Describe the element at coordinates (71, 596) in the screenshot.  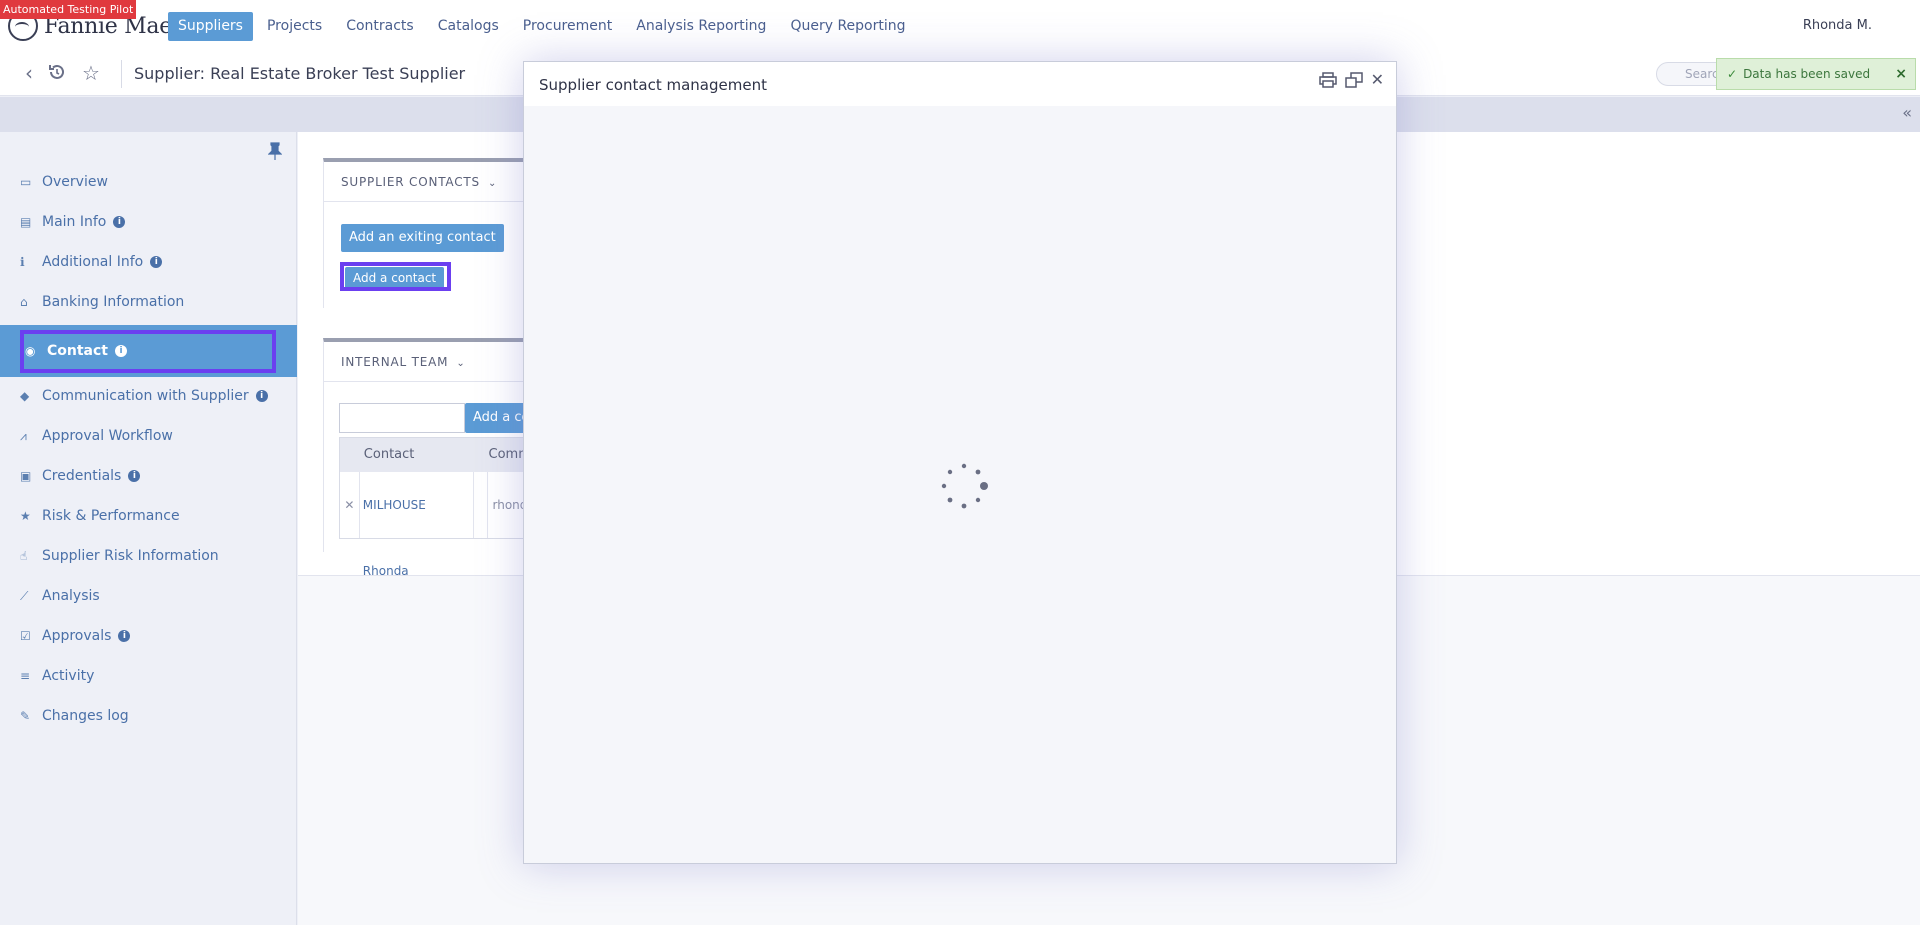
I see `sidebar-item-label: Analysis` at that location.